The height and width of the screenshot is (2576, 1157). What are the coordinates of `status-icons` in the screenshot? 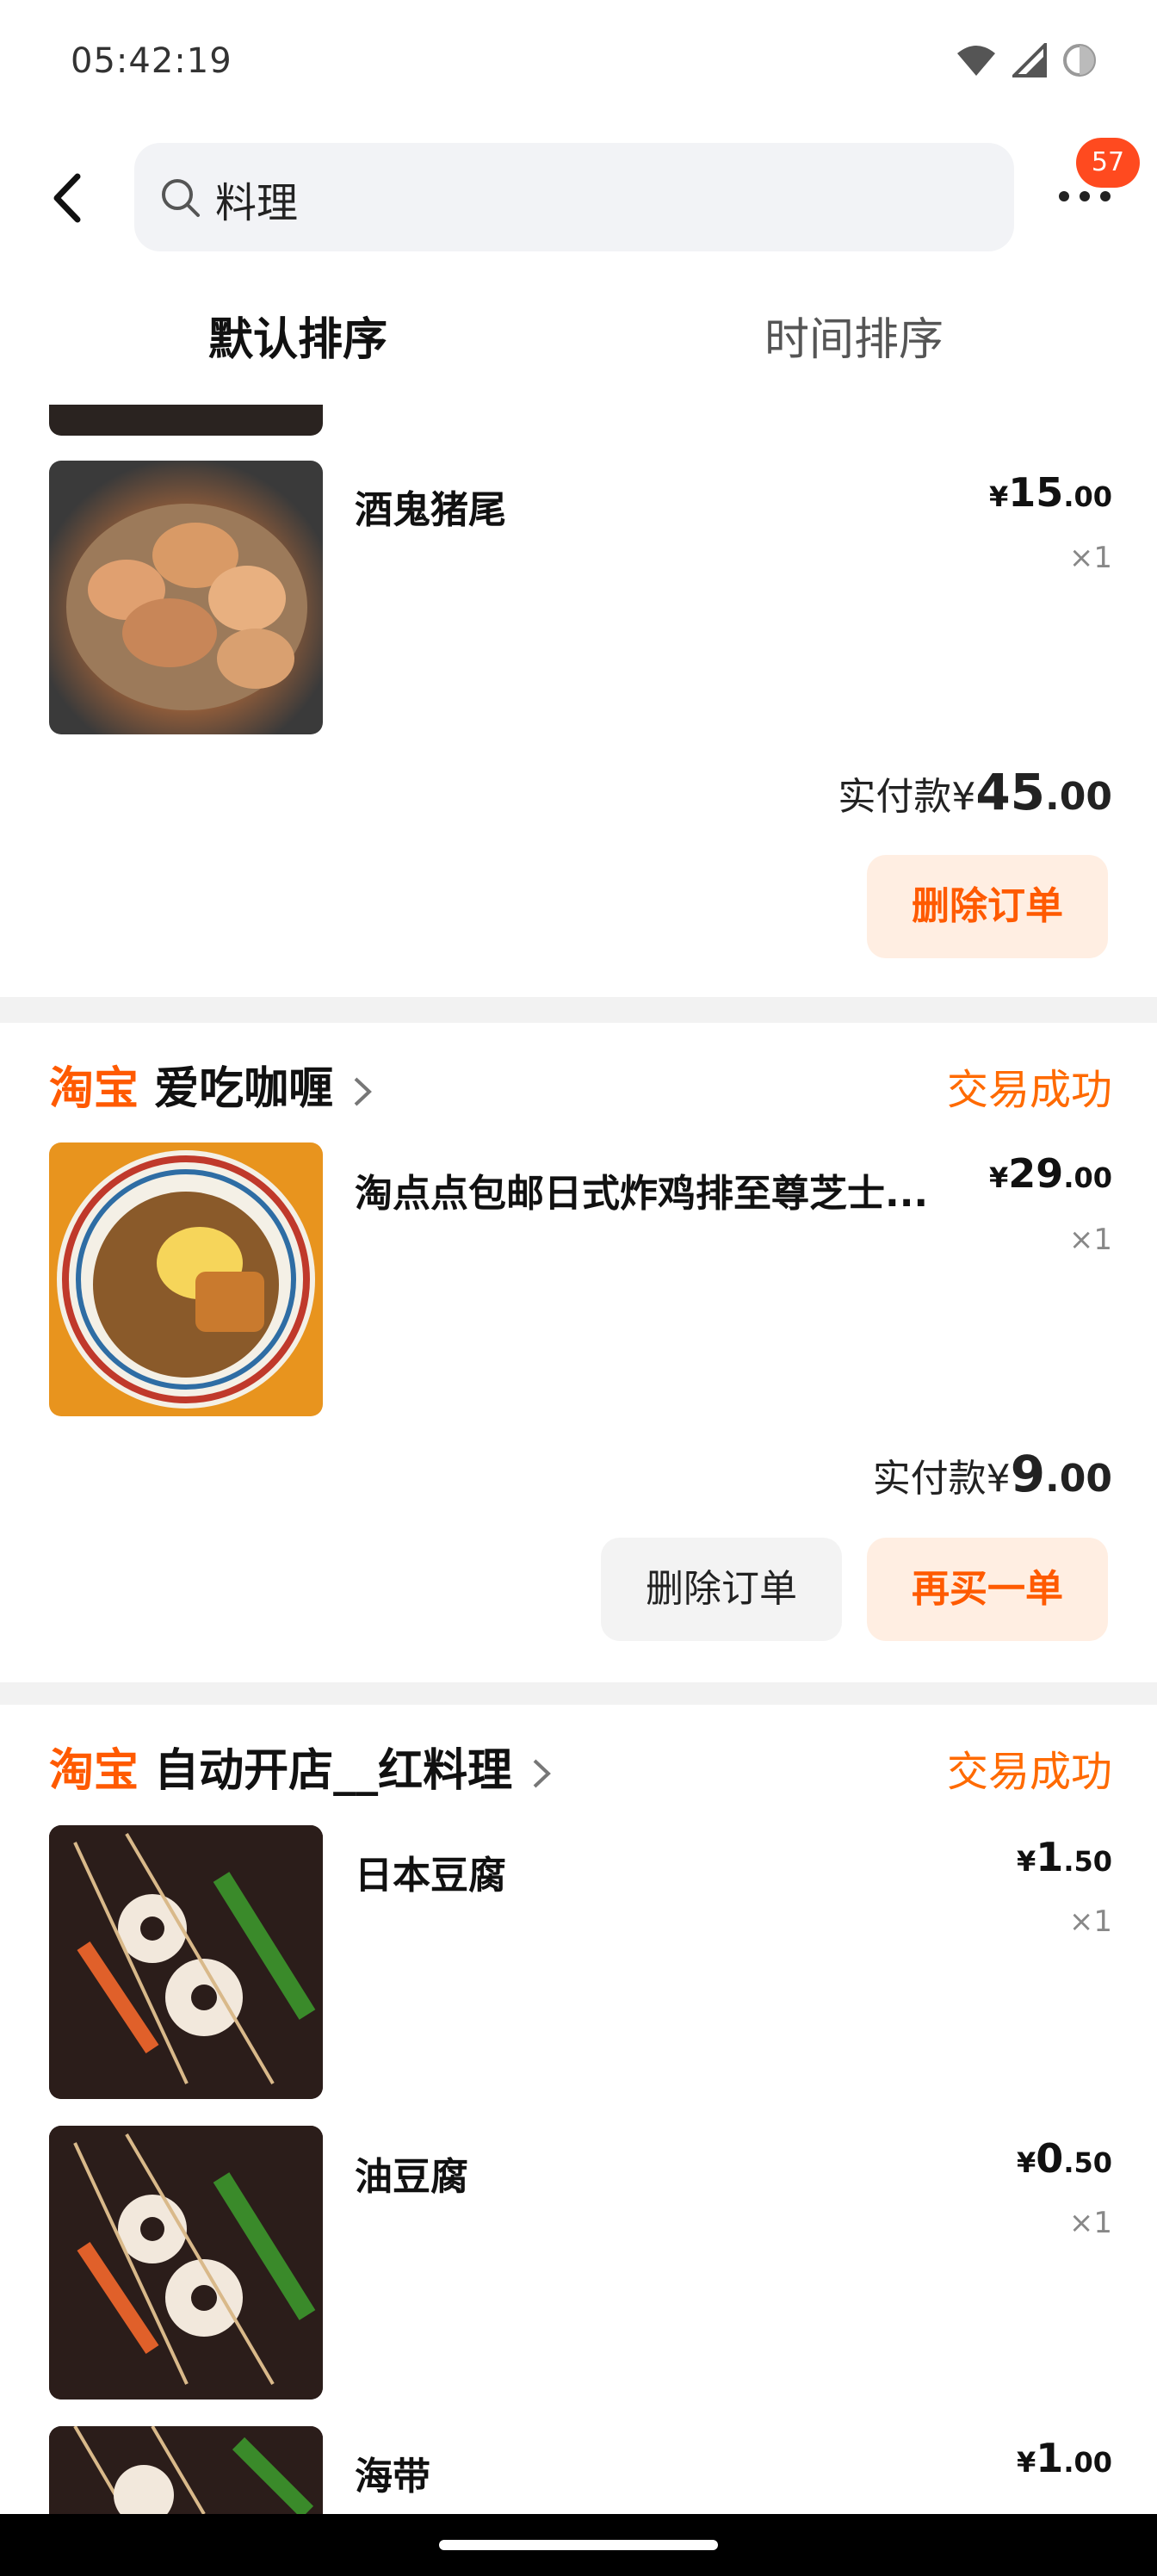 It's located at (1026, 60).